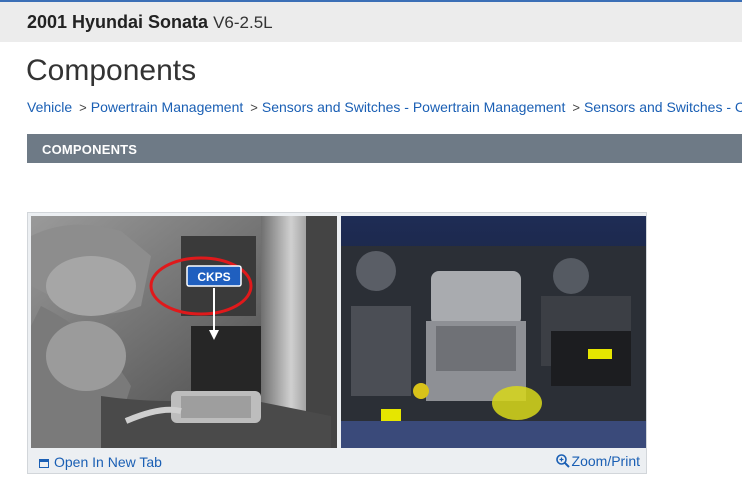  I want to click on zoom-print-link: Zoom/Print, so click(597, 461).